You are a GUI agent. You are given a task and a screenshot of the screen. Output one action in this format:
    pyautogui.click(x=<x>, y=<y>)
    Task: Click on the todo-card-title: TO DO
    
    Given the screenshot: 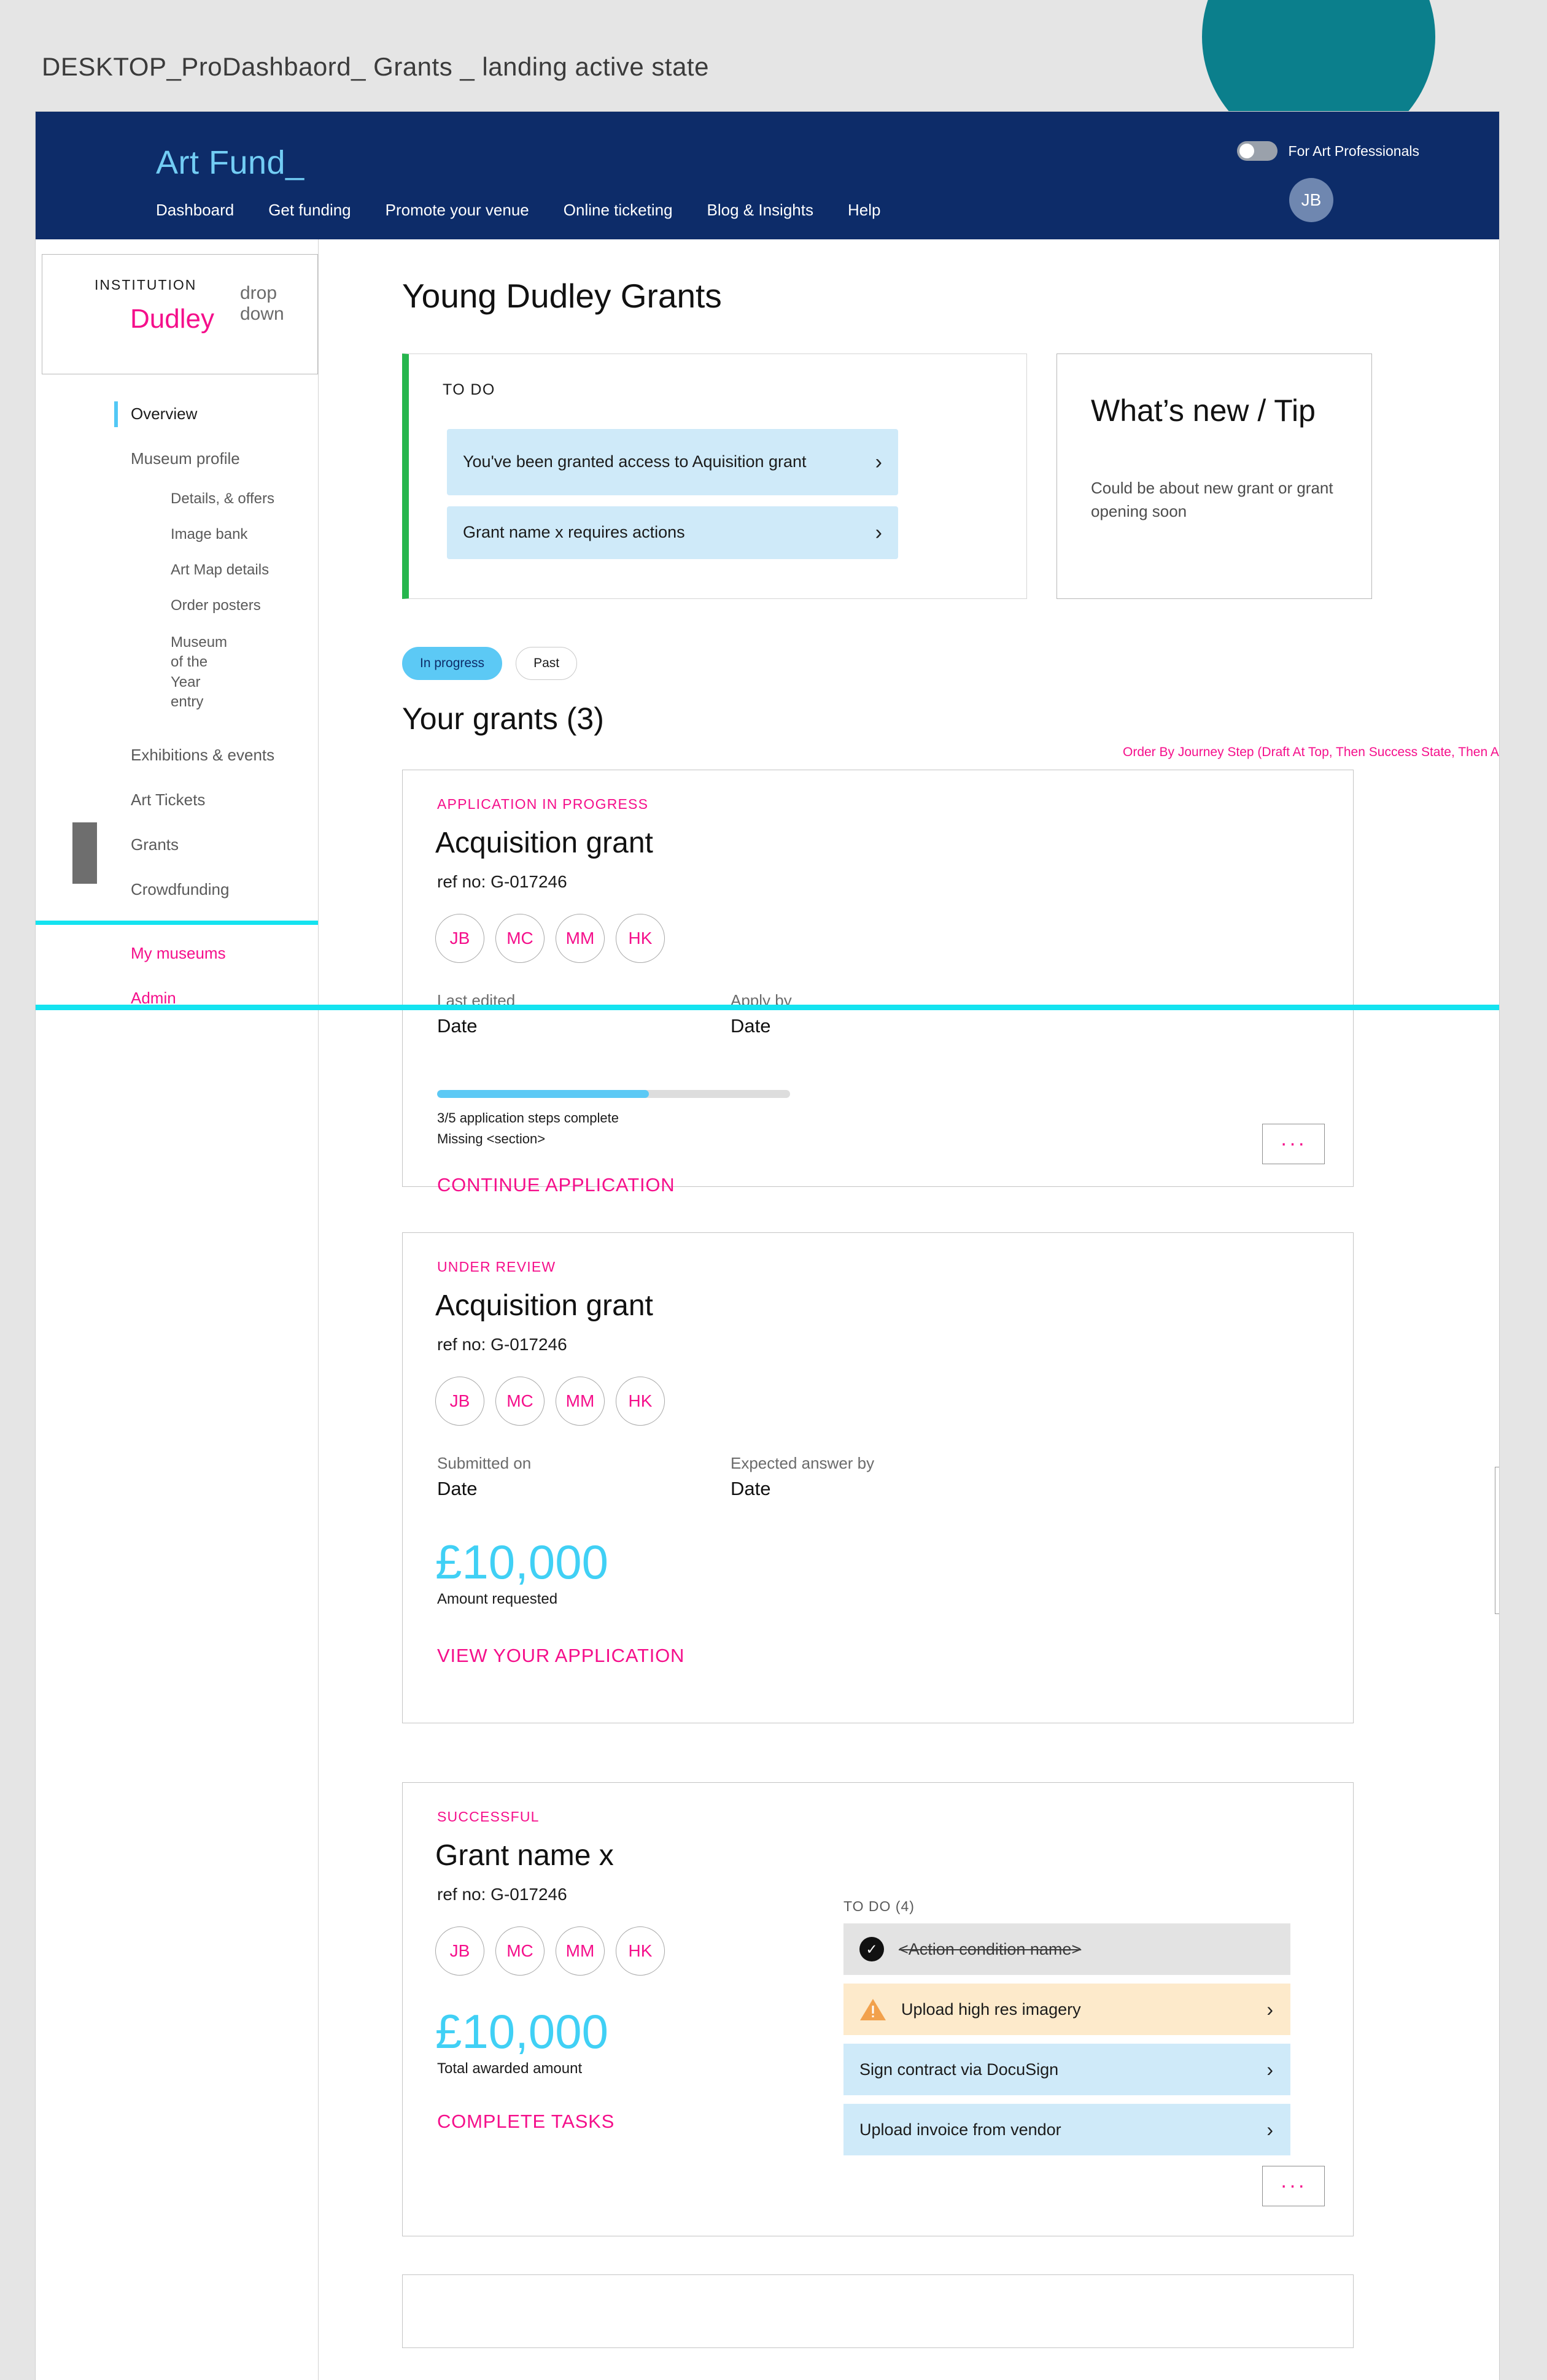 What is the action you would take?
    pyautogui.click(x=469, y=389)
    